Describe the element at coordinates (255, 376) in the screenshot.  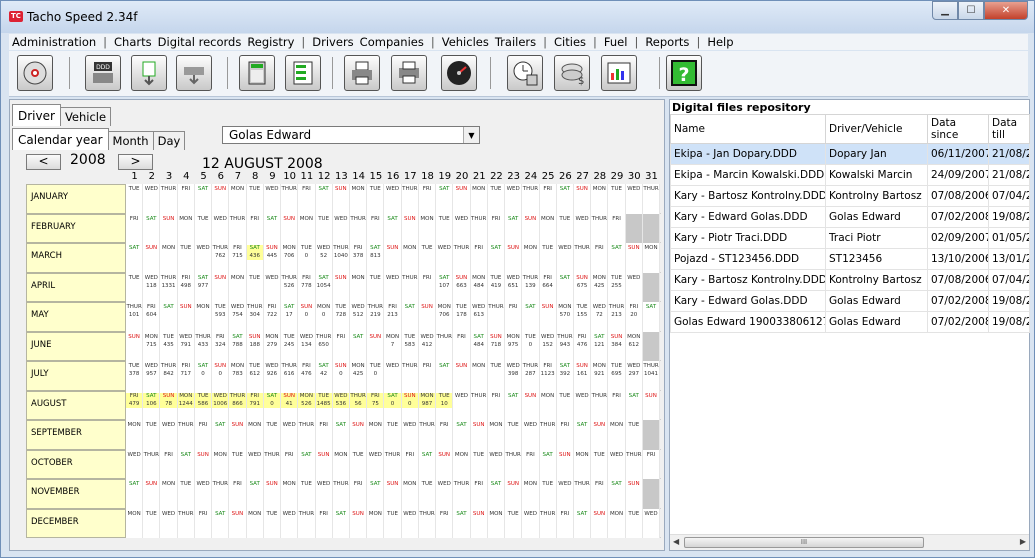
I see `day-cell: TUE 612` at that location.